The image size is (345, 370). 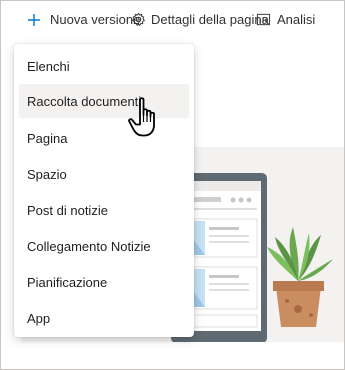 What do you see at coordinates (67, 210) in the screenshot?
I see `menu-item-label: Post di notizie` at bounding box center [67, 210].